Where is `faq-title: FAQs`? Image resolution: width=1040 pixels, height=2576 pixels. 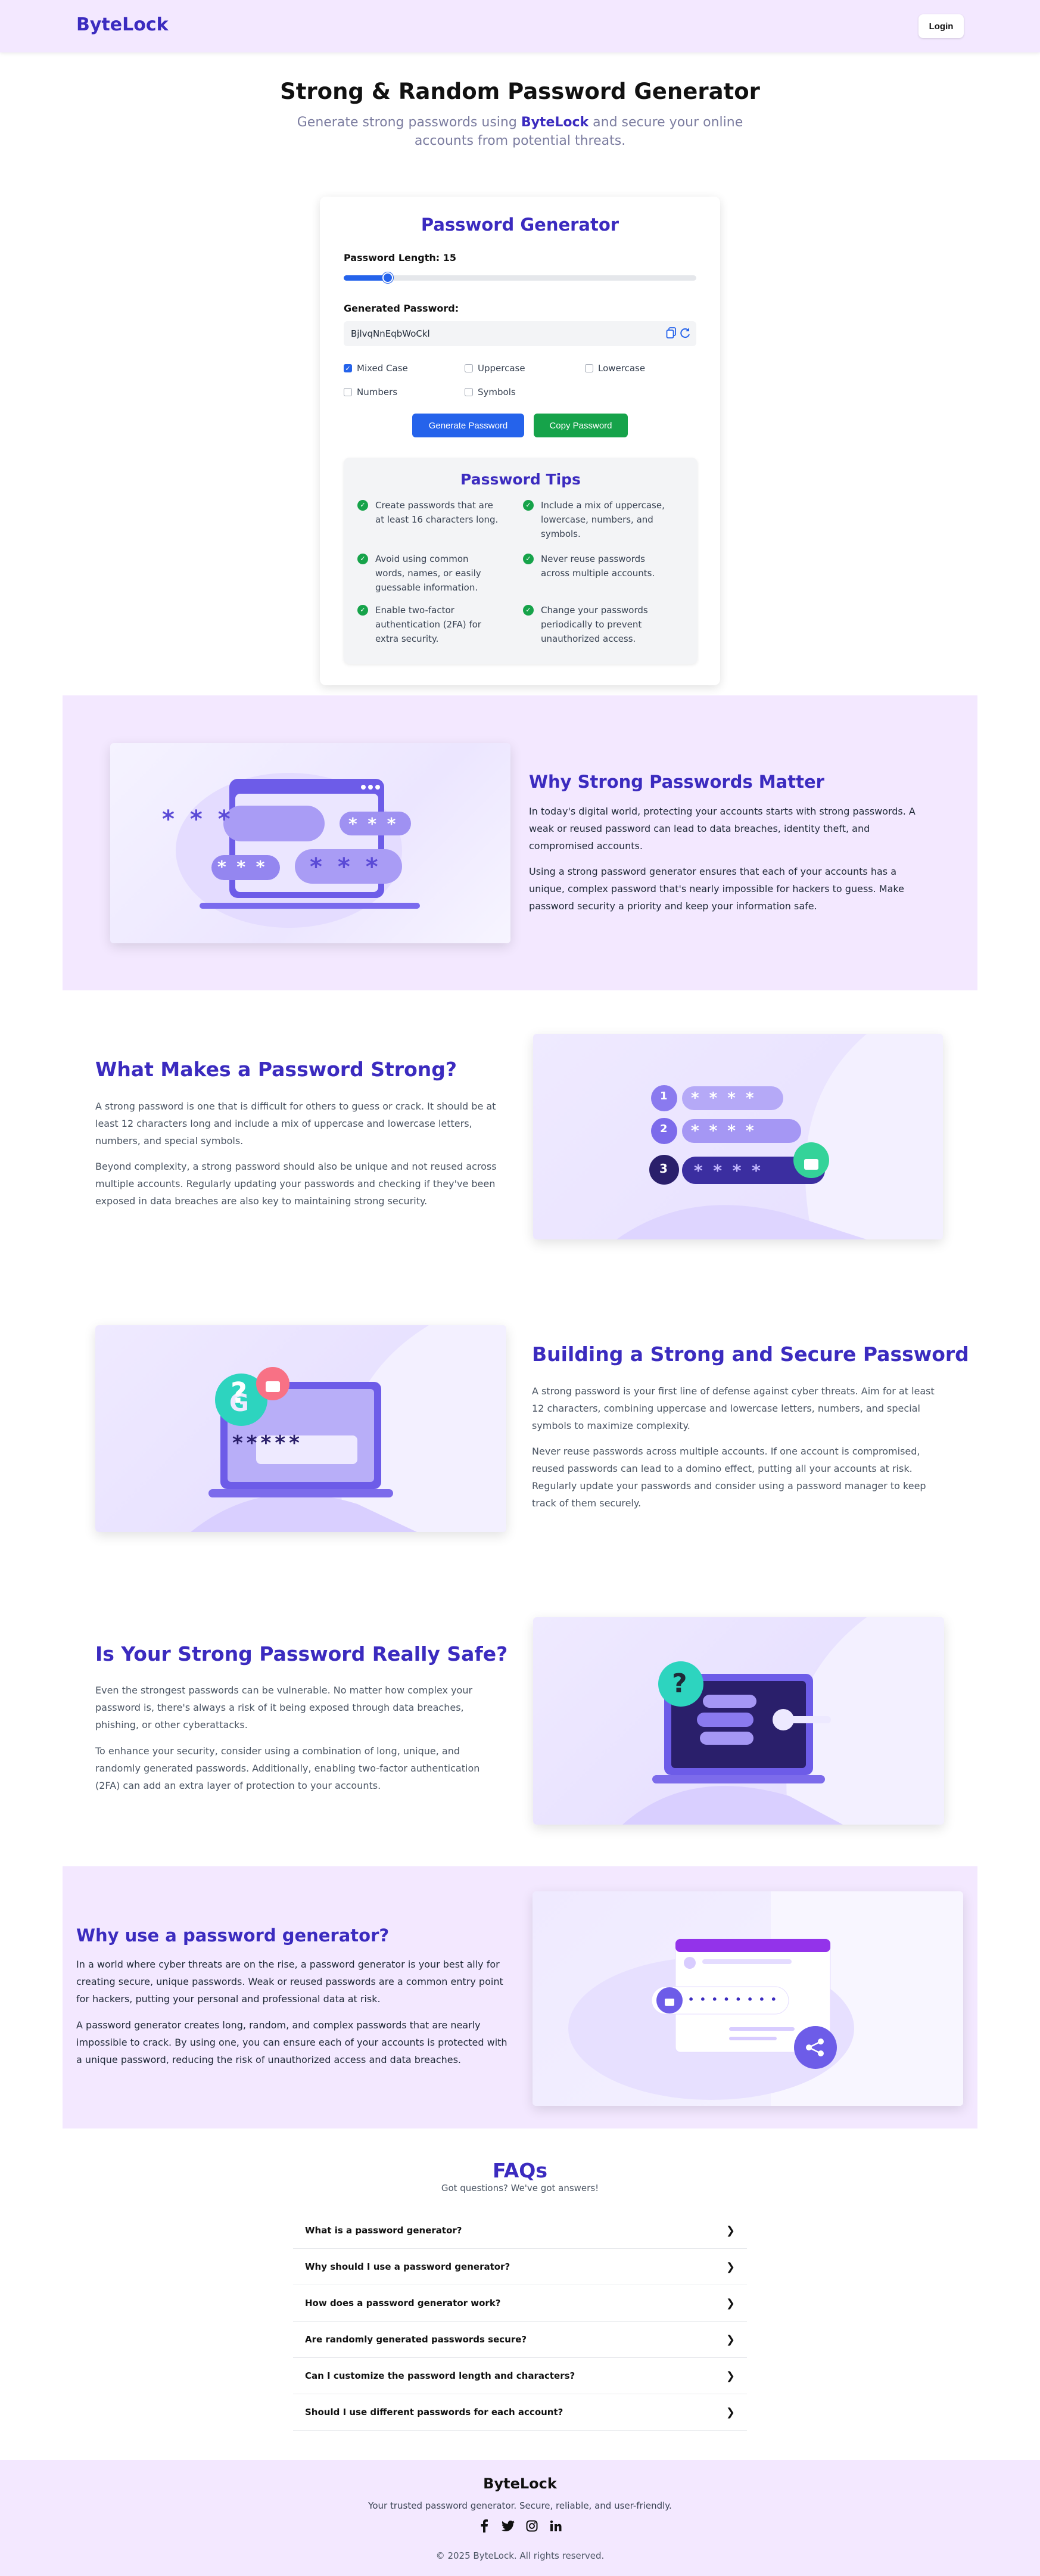
faq-title: FAQs is located at coordinates (520, 2170).